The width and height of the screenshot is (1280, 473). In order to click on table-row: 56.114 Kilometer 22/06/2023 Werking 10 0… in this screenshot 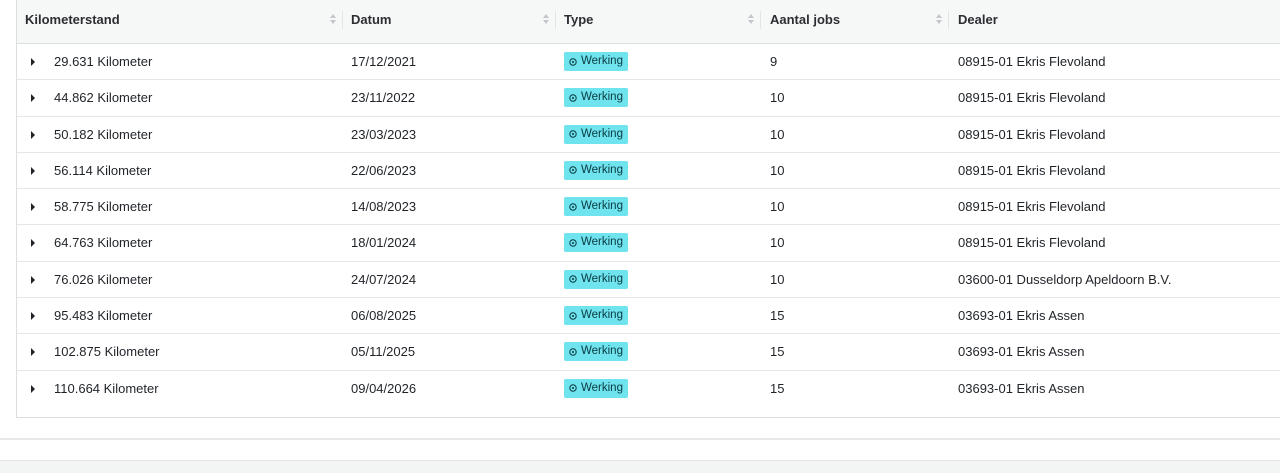, I will do `click(648, 171)`.